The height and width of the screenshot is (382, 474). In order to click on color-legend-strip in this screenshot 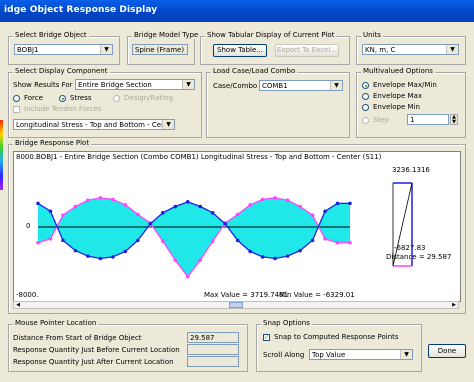, I will do `click(1, 155)`.